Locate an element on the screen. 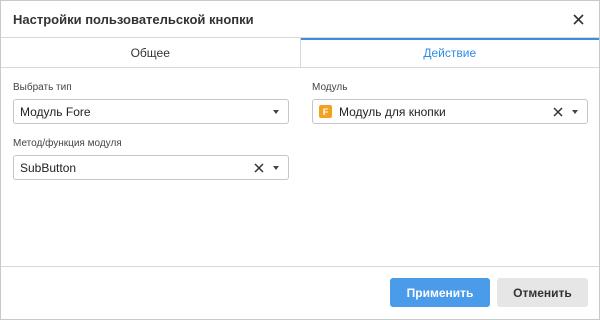 Image resolution: width=600 pixels, height=320 pixels. dialog-title: Настройки пользовательской кнопки is located at coordinates (133, 19).